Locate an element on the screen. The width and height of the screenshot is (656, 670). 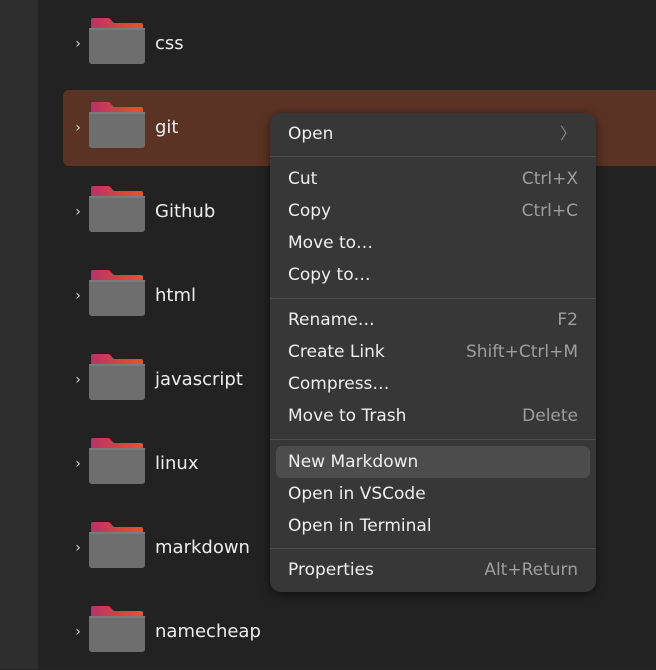
folder-name: css is located at coordinates (169, 43).